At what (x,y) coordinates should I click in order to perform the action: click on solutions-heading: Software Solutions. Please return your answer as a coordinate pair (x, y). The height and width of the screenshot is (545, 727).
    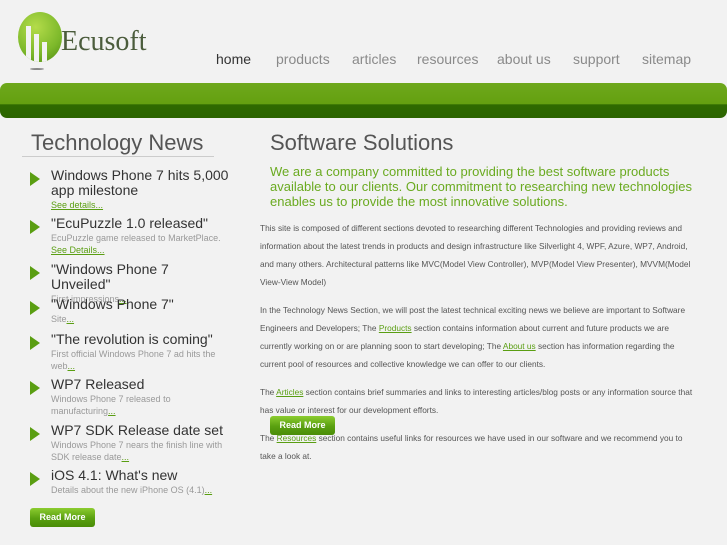
    Looking at the image, I should click on (362, 142).